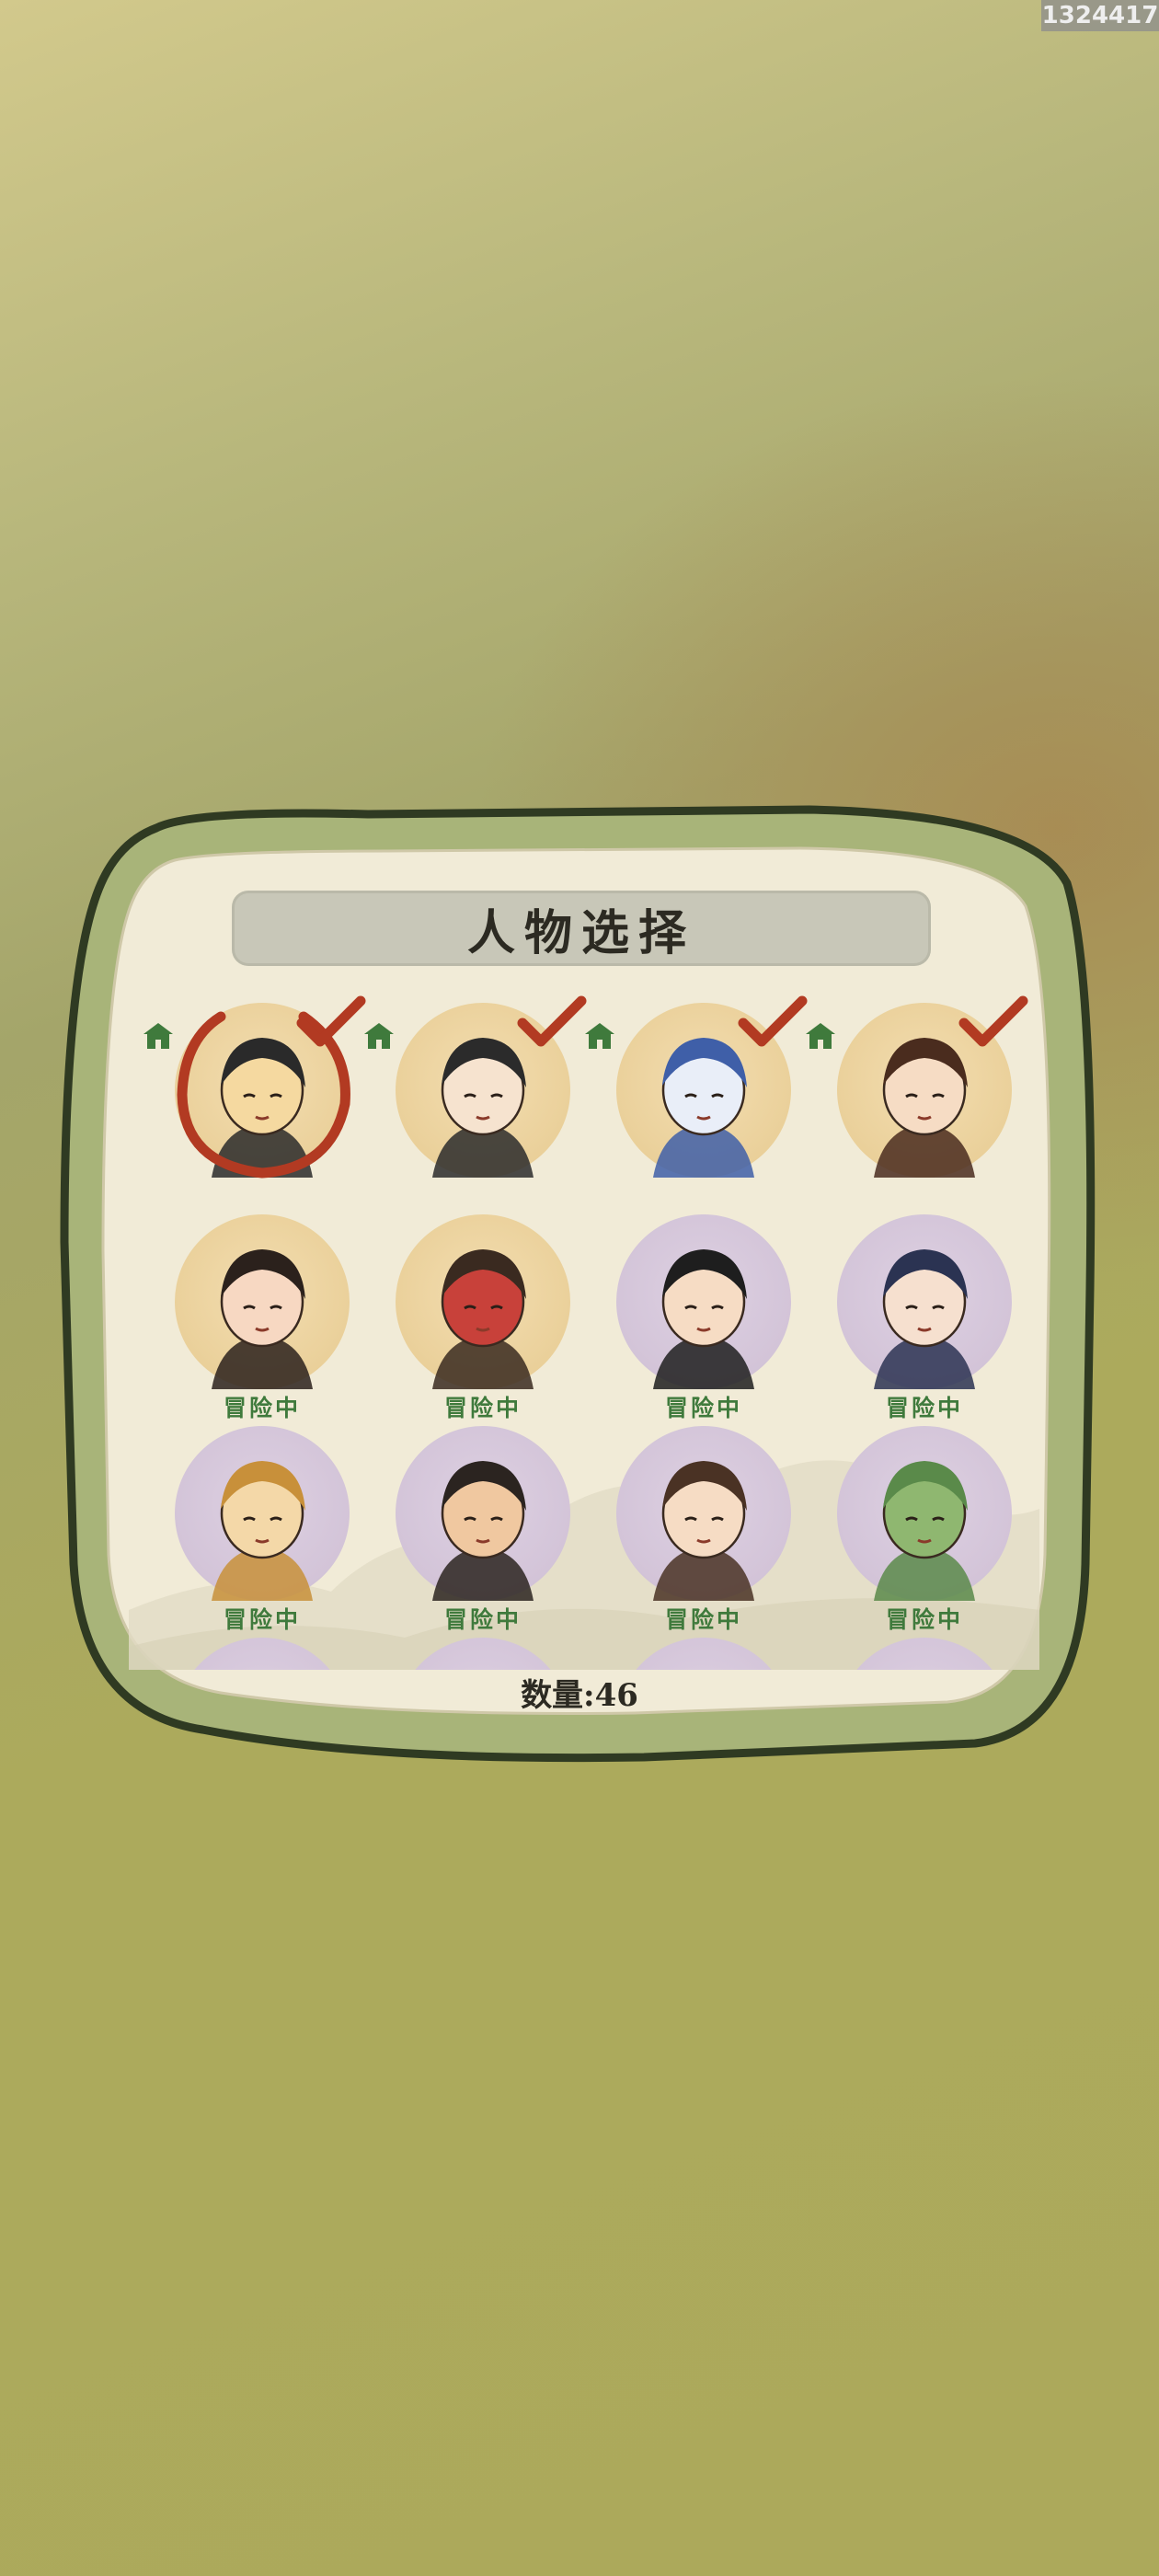 The image size is (1159, 2576). What do you see at coordinates (579, 1695) in the screenshot?
I see `character-count: 数量:46` at bounding box center [579, 1695].